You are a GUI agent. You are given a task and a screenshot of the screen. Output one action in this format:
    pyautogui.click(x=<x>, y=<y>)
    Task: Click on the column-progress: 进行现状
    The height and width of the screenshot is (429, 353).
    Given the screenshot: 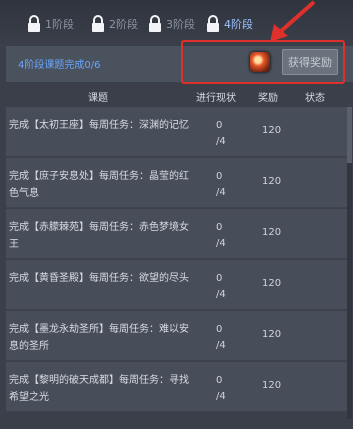 What is the action you would take?
    pyautogui.click(x=216, y=98)
    